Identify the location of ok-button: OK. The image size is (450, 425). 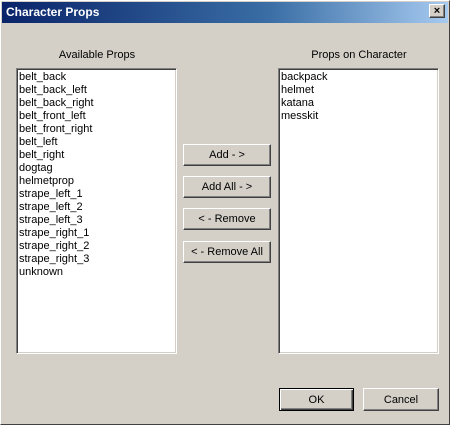
(316, 399).